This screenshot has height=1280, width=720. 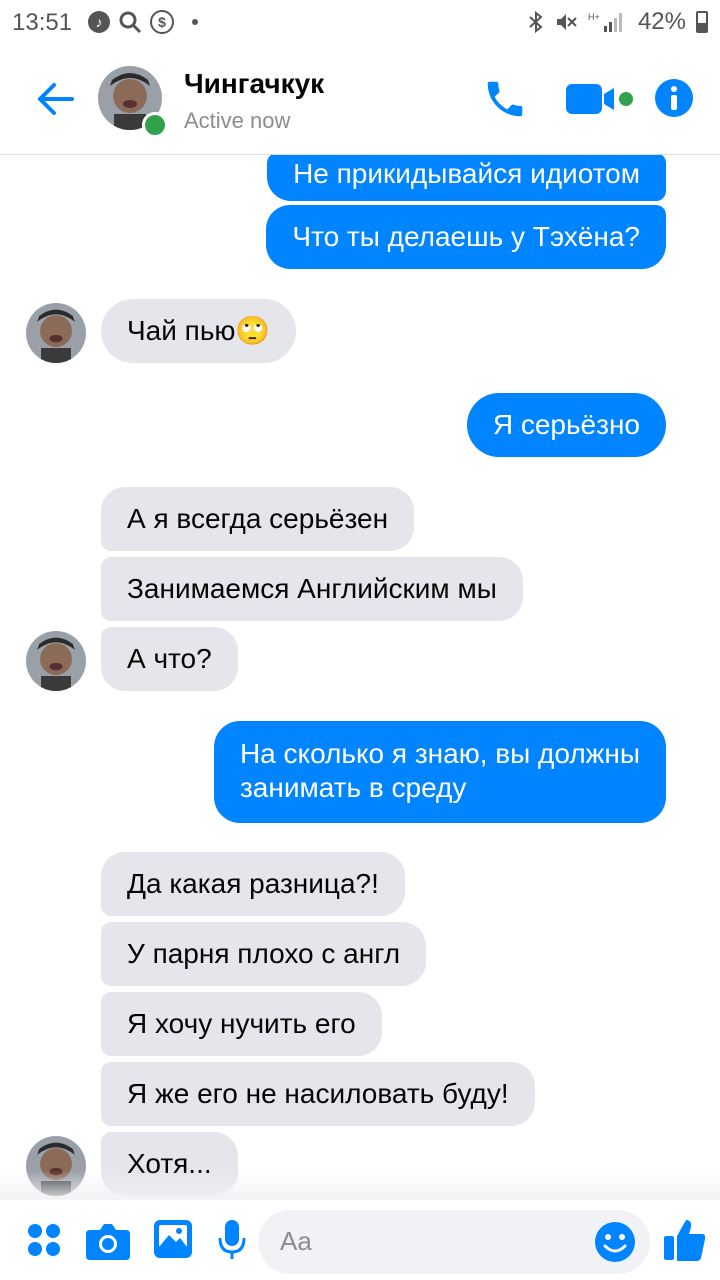 What do you see at coordinates (264, 954) in the screenshot?
I see `message-bubble: У парня плохо с англ` at bounding box center [264, 954].